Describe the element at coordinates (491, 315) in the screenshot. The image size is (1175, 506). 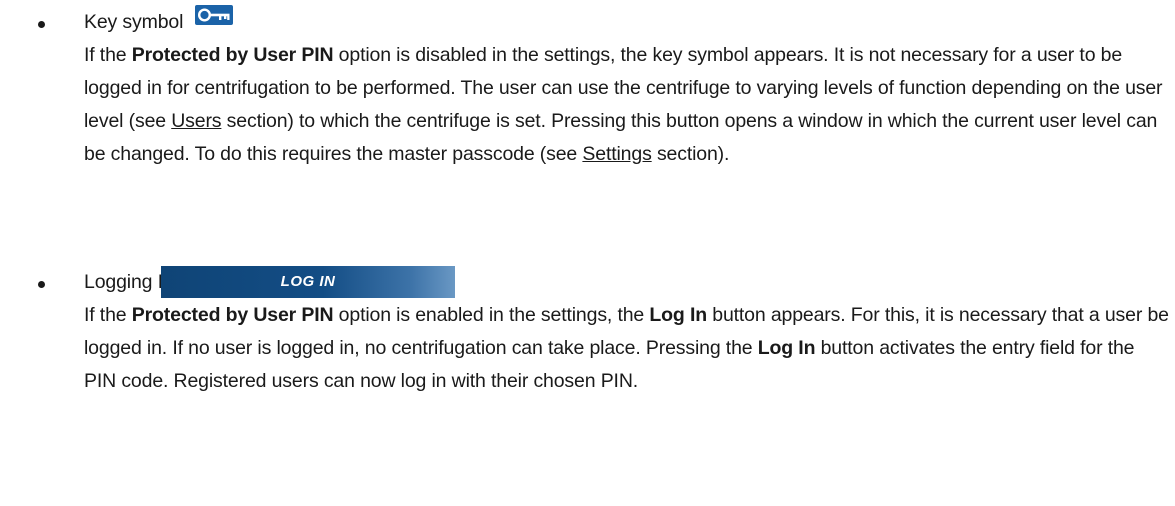
I see `paragraph-text: option is enabled in the settings, the` at that location.